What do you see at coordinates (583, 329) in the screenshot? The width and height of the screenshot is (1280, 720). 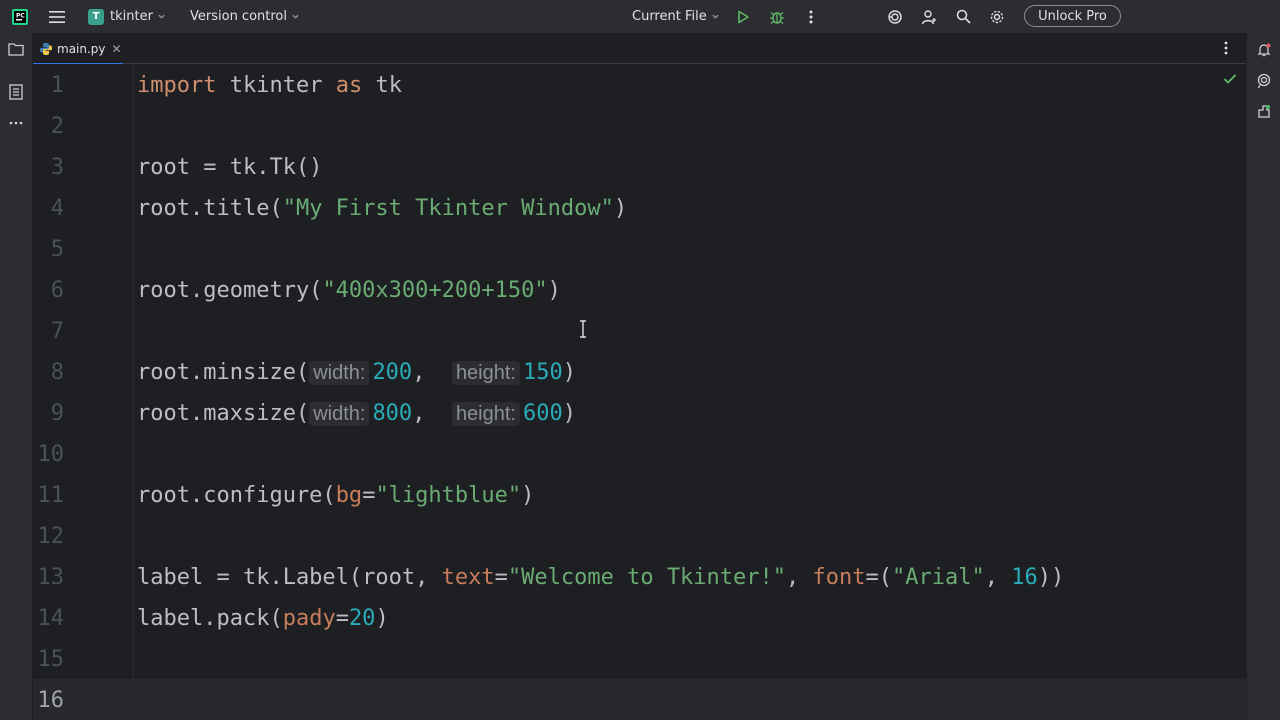 I see `text-cursor-icon` at bounding box center [583, 329].